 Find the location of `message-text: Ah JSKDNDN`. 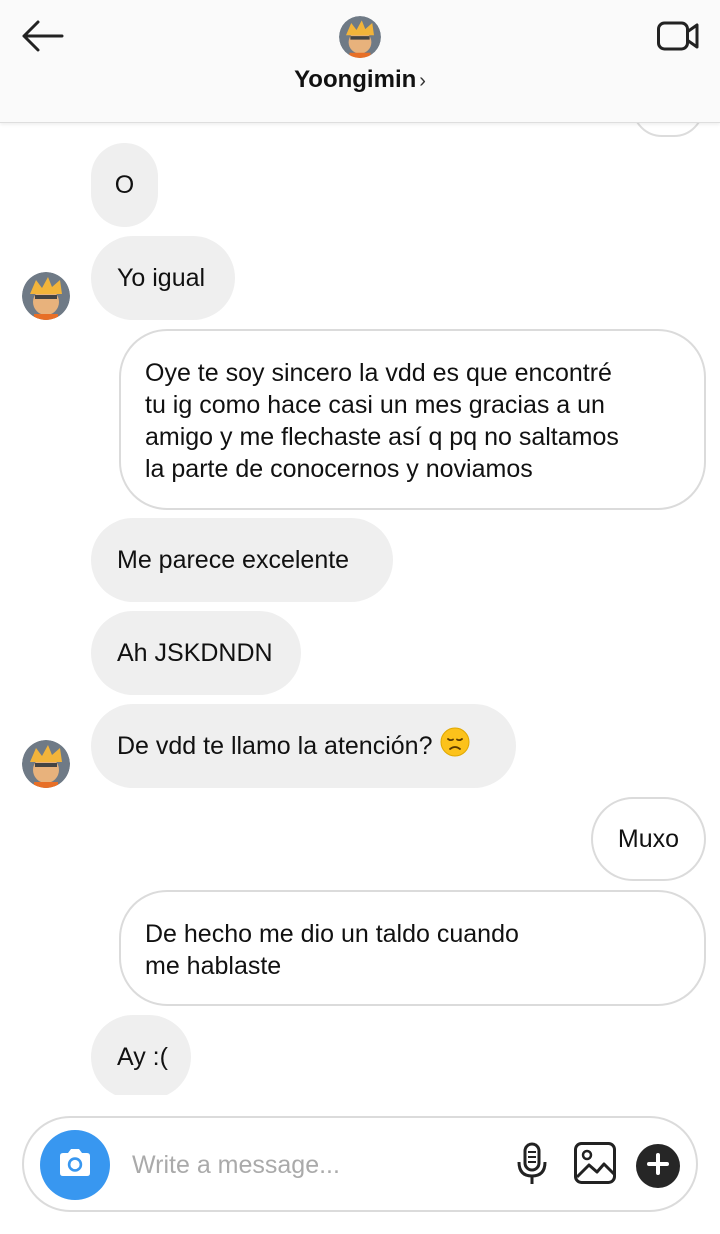

message-text: Ah JSKDNDN is located at coordinates (195, 653).